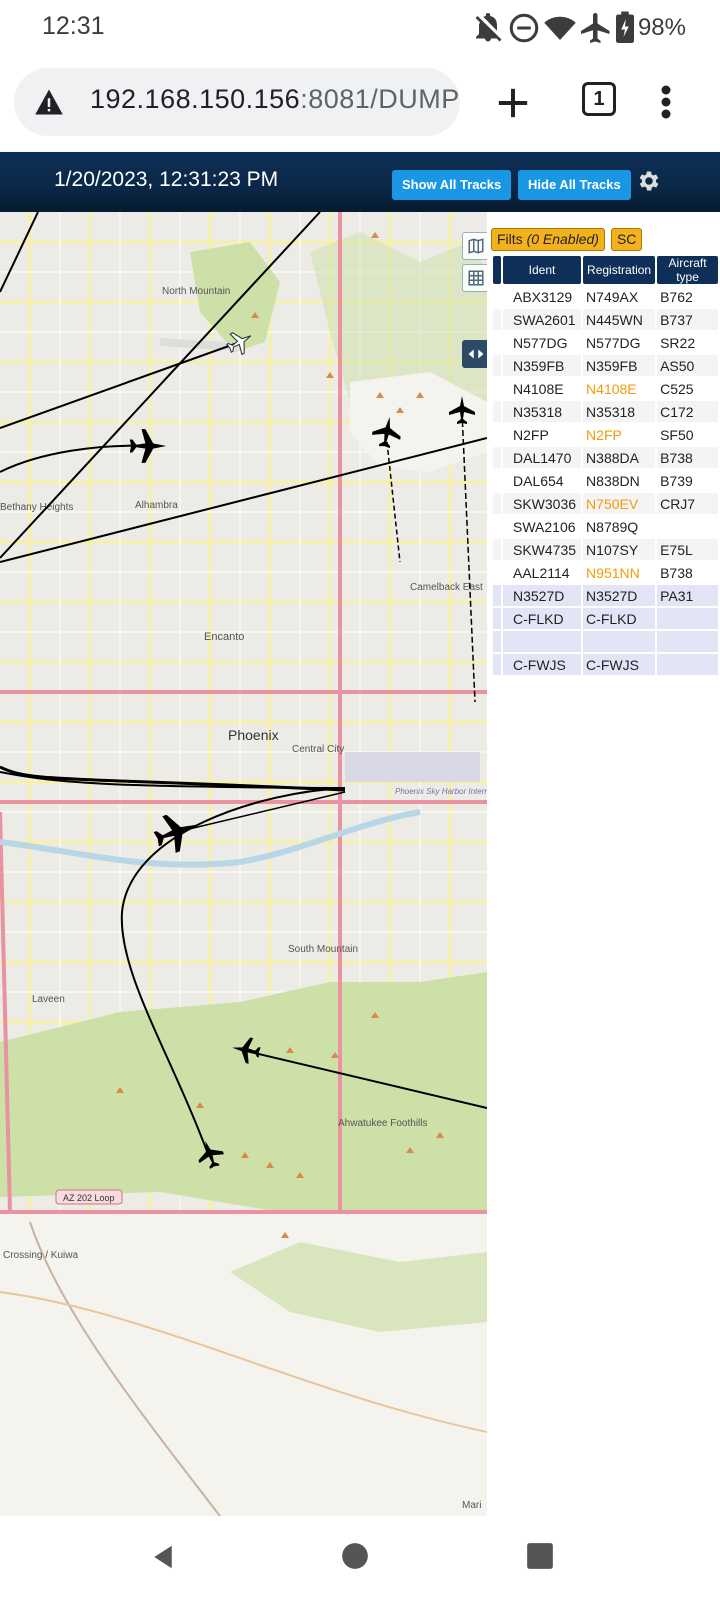  Describe the element at coordinates (89, 1198) in the screenshot. I see `label-az-202-loop: AZ 202 Loop` at that location.